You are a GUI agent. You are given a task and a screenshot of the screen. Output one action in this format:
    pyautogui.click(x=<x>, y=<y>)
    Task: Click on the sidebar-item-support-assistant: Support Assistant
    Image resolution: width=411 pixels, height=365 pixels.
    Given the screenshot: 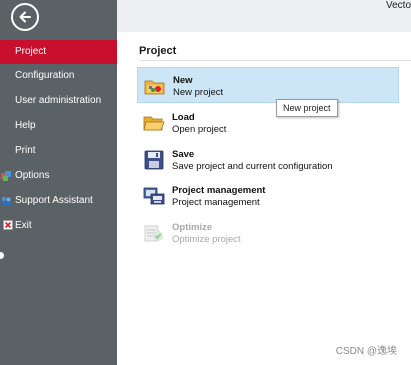 What is the action you would take?
    pyautogui.click(x=58, y=201)
    